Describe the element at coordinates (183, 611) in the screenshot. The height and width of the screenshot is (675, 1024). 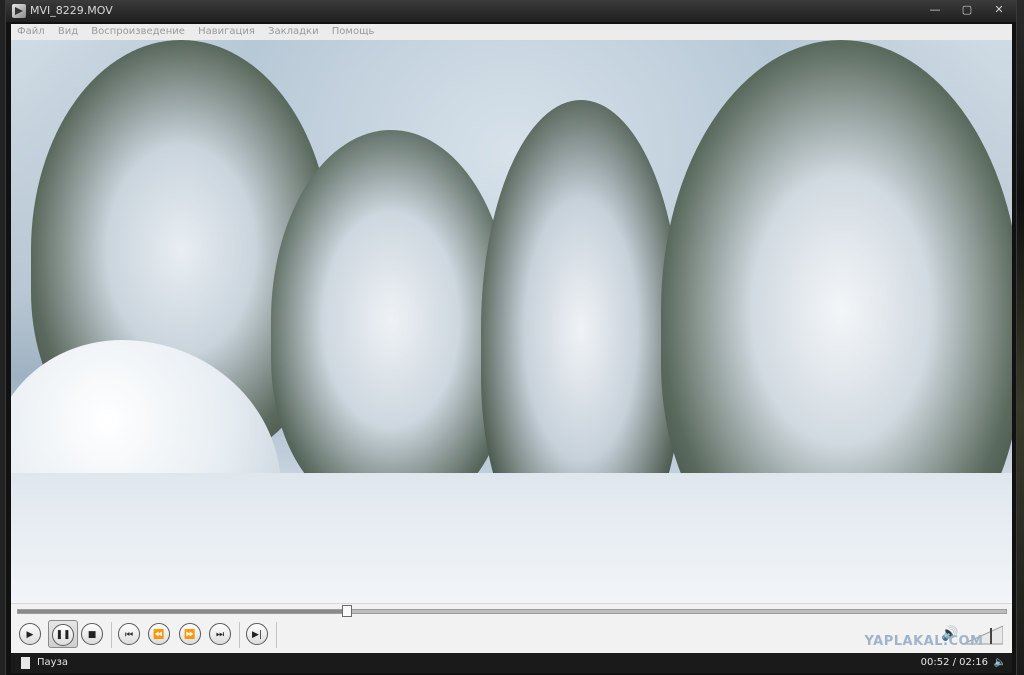
I see `seek-progress` at that location.